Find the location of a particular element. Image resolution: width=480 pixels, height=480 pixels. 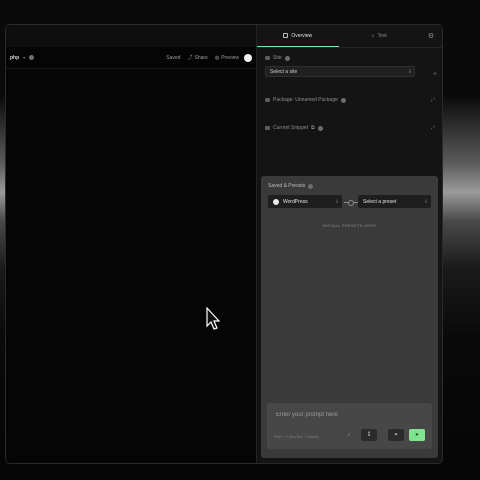

tab-overview: Overview is located at coordinates (298, 36).